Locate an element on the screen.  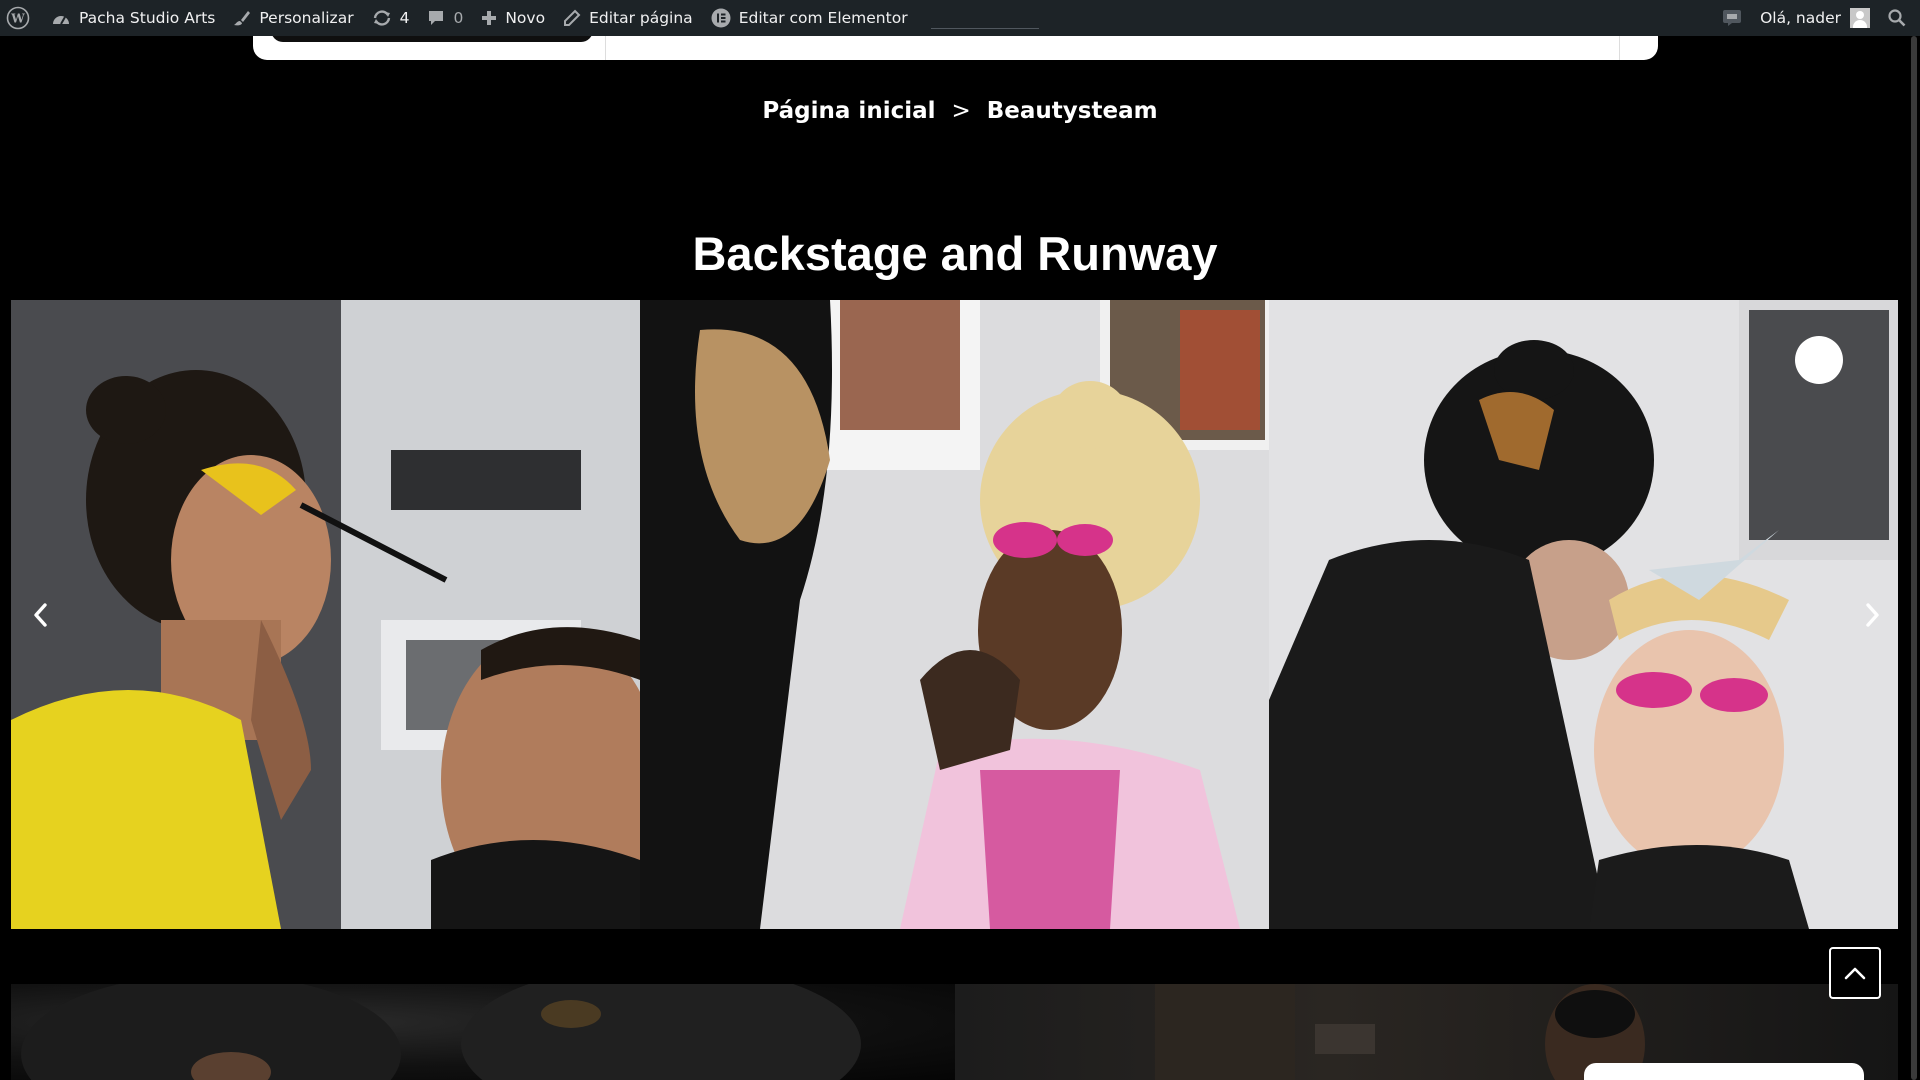
pencil-icon is located at coordinates (572, 18).